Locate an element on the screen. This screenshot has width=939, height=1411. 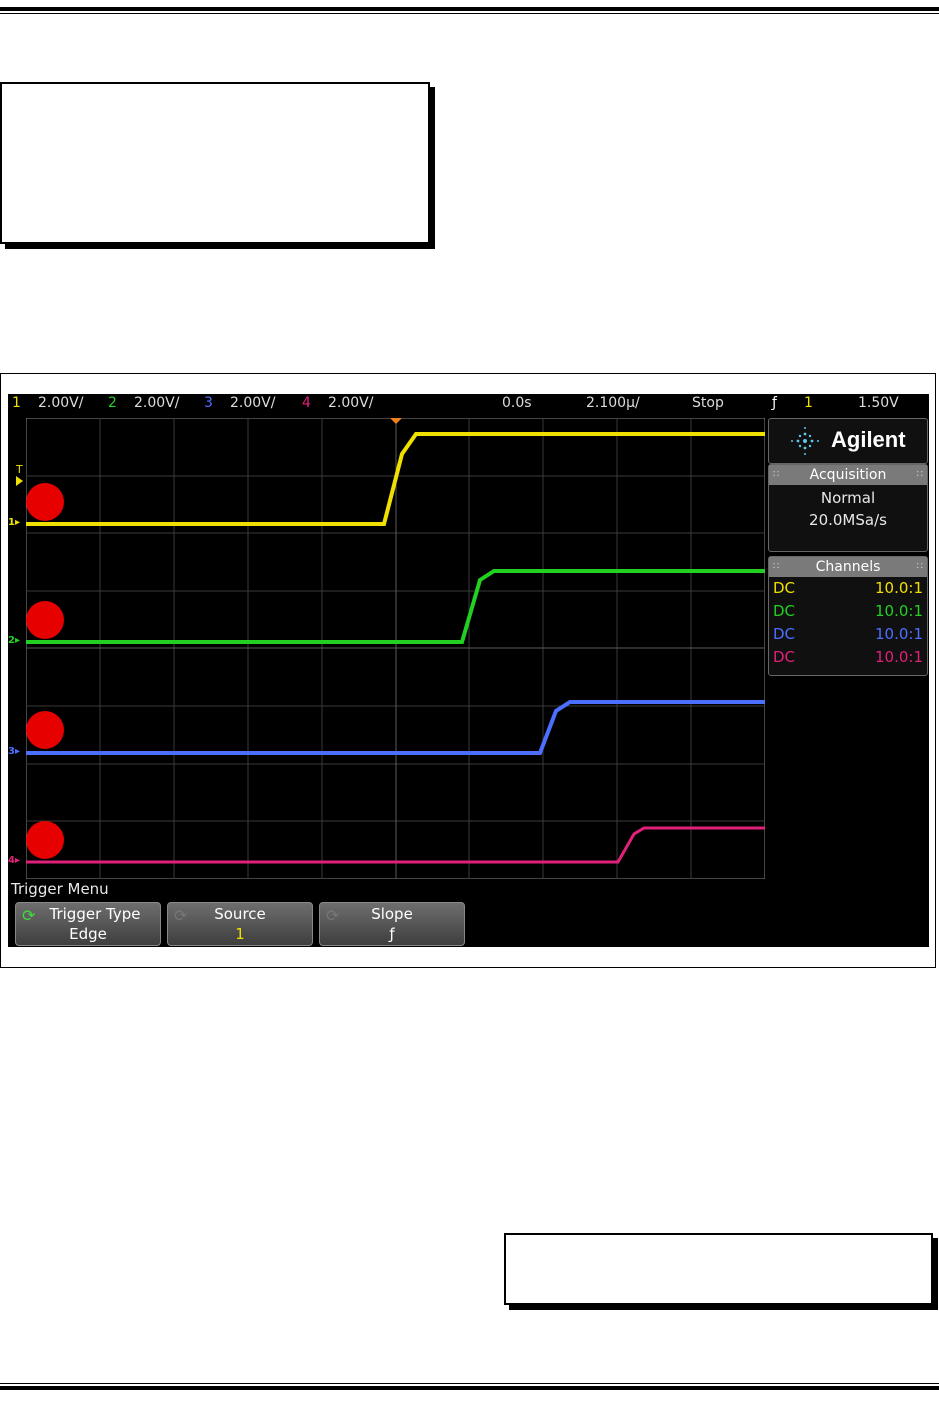
ground-marker-ch4: 4▸ is located at coordinates (14, 861).